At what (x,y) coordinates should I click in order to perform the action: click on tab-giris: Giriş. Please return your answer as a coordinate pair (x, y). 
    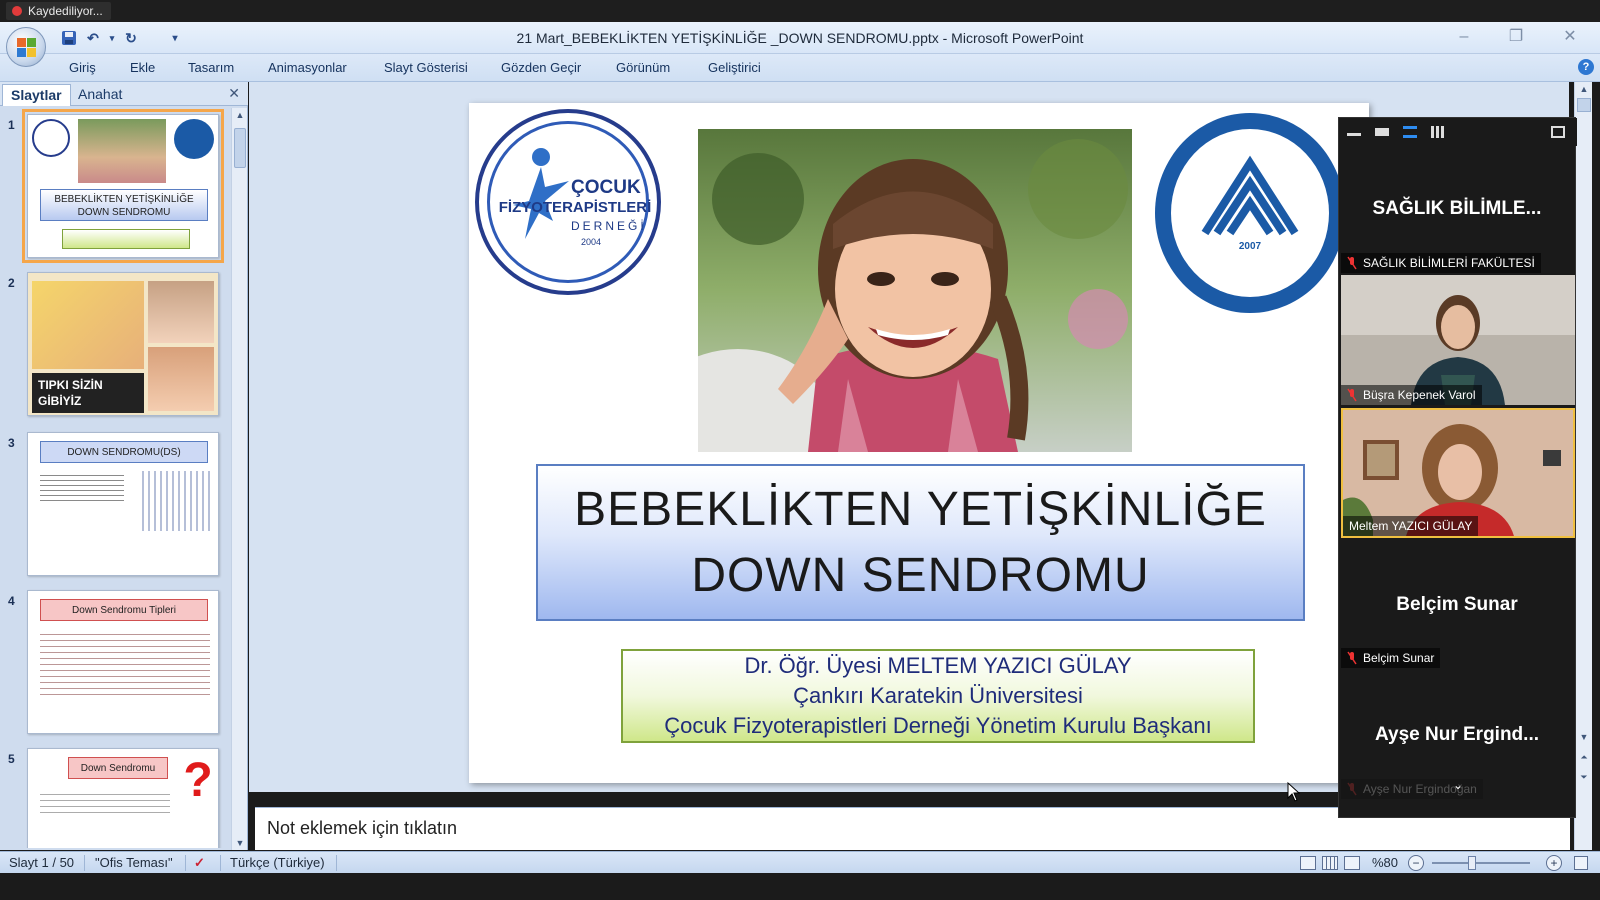
    Looking at the image, I should click on (82, 67).